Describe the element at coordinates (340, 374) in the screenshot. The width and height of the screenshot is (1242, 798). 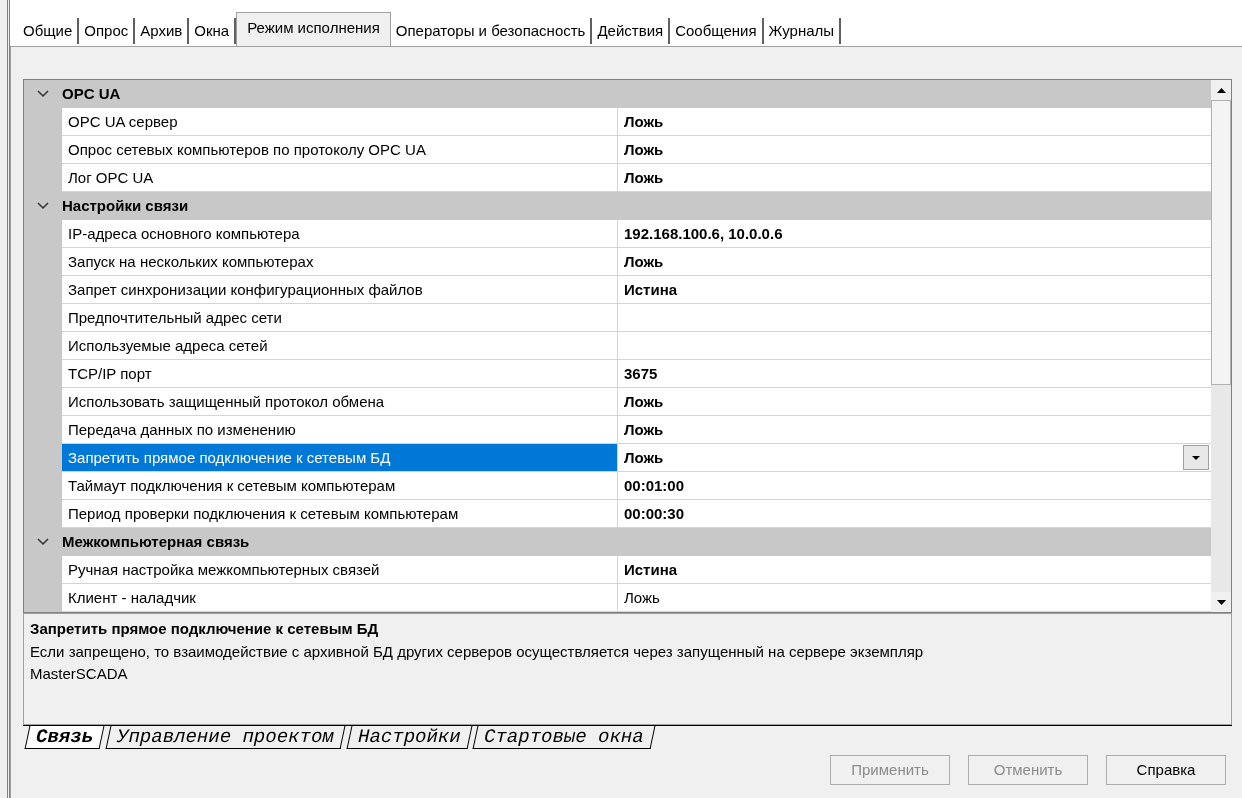
I see `property-name: TCP/IP порт` at that location.